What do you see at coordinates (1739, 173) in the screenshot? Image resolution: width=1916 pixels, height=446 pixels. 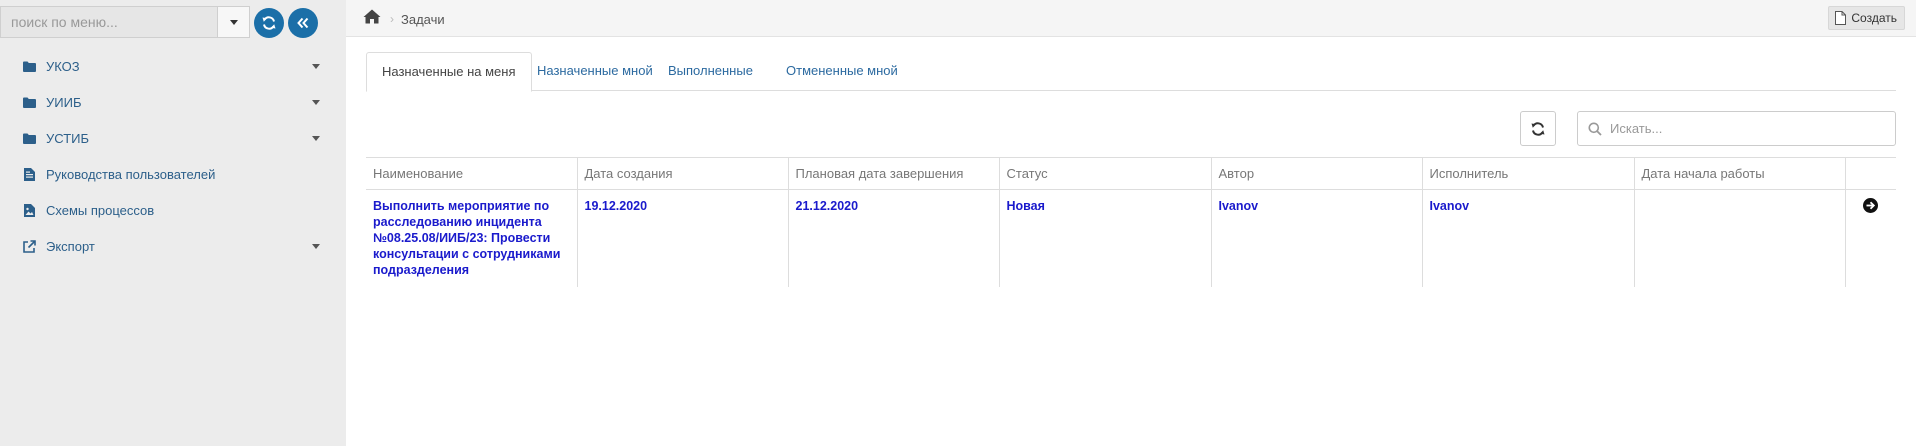 I see `column-header-start-date: Дата начала работы` at bounding box center [1739, 173].